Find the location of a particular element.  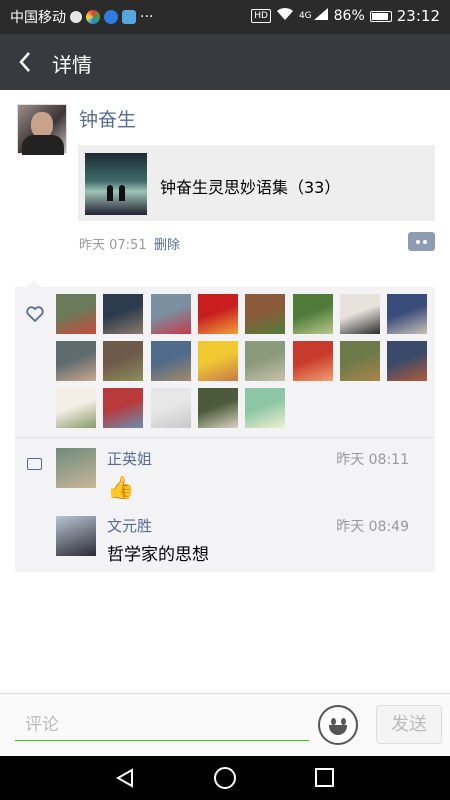

more-actions-button is located at coordinates (421, 241).